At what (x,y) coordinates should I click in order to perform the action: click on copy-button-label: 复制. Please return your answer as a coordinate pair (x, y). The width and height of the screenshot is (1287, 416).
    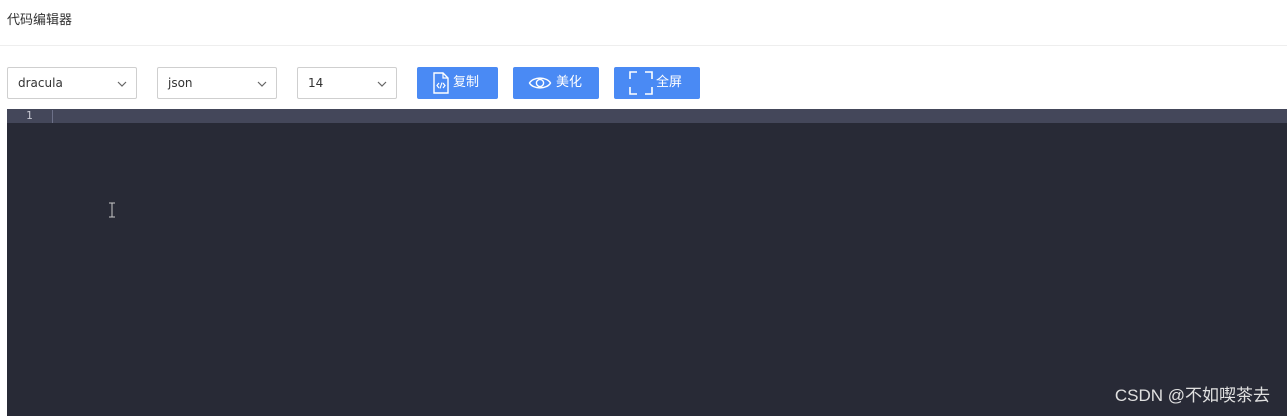
    Looking at the image, I should click on (466, 82).